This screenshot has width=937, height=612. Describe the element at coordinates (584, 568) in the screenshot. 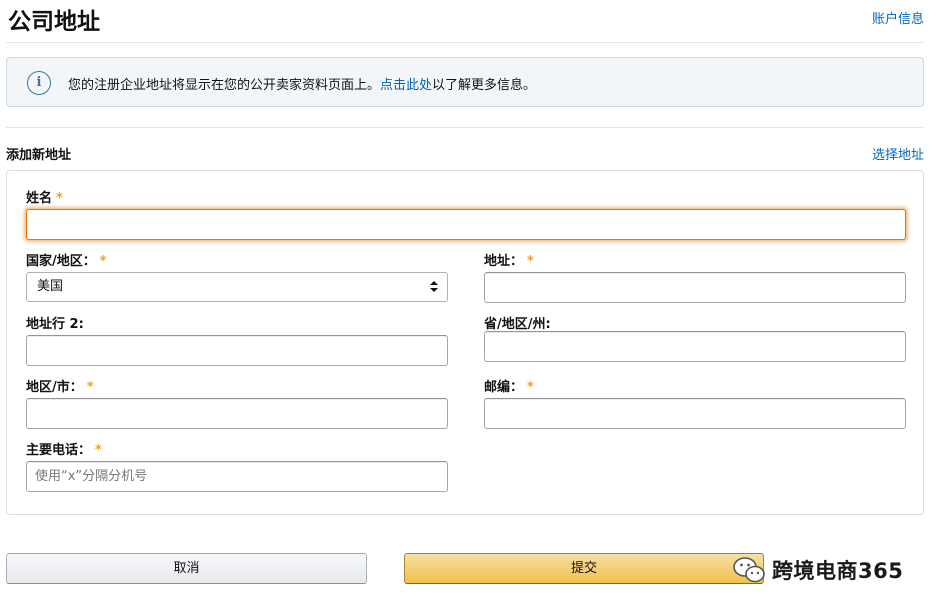

I see `submit-button: 提交` at that location.